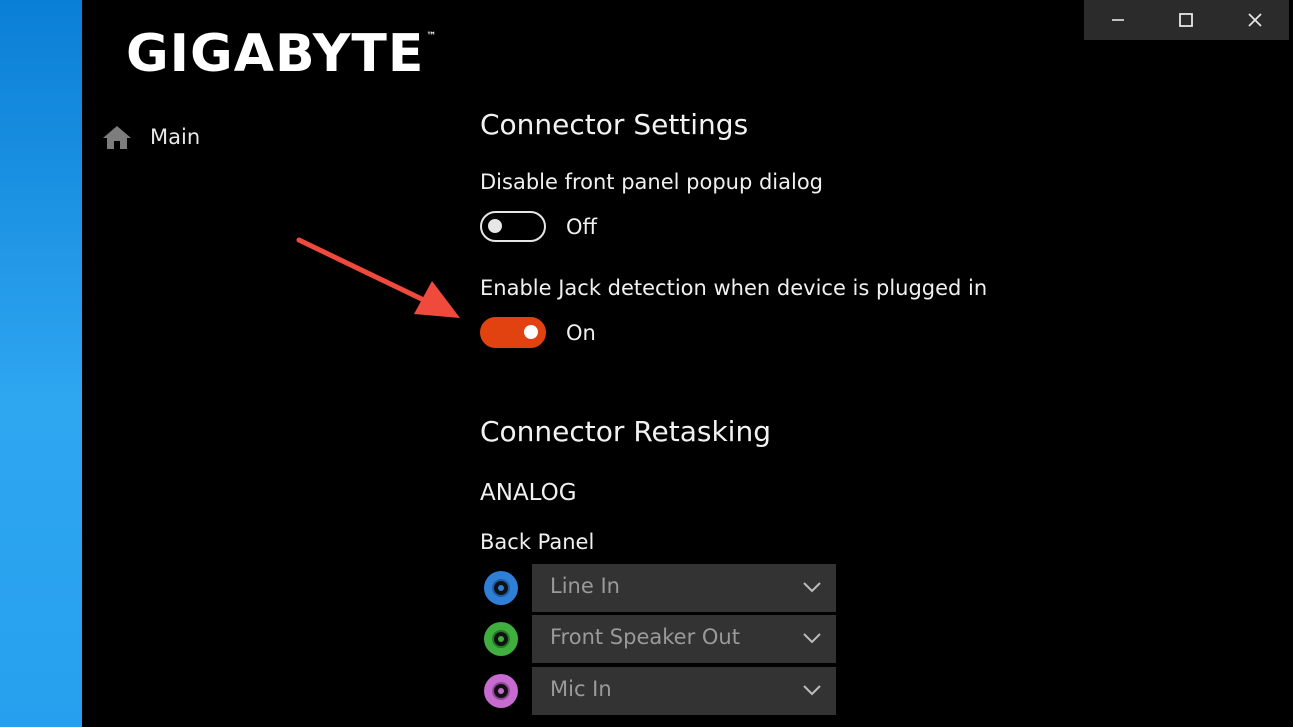 The width and height of the screenshot is (1293, 727). Describe the element at coordinates (513, 226) in the screenshot. I see `front-panel-popup-toggle` at that location.